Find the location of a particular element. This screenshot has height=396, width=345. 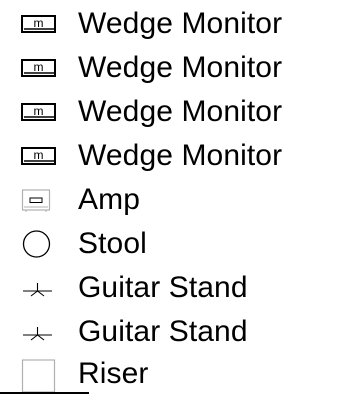

stool-icon is located at coordinates (44, 244).